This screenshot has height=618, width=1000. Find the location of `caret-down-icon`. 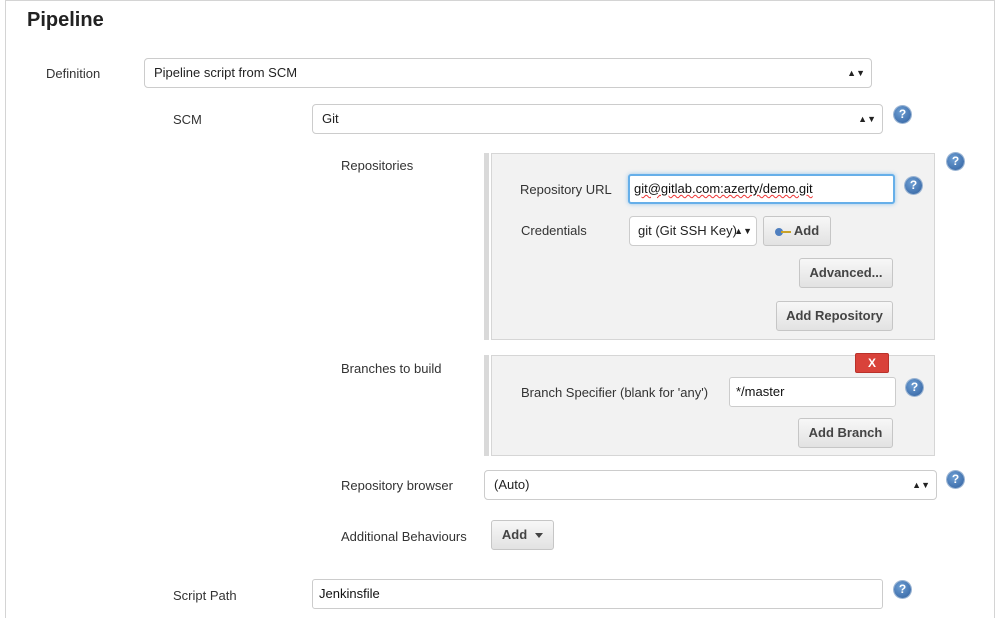

caret-down-icon is located at coordinates (539, 536).